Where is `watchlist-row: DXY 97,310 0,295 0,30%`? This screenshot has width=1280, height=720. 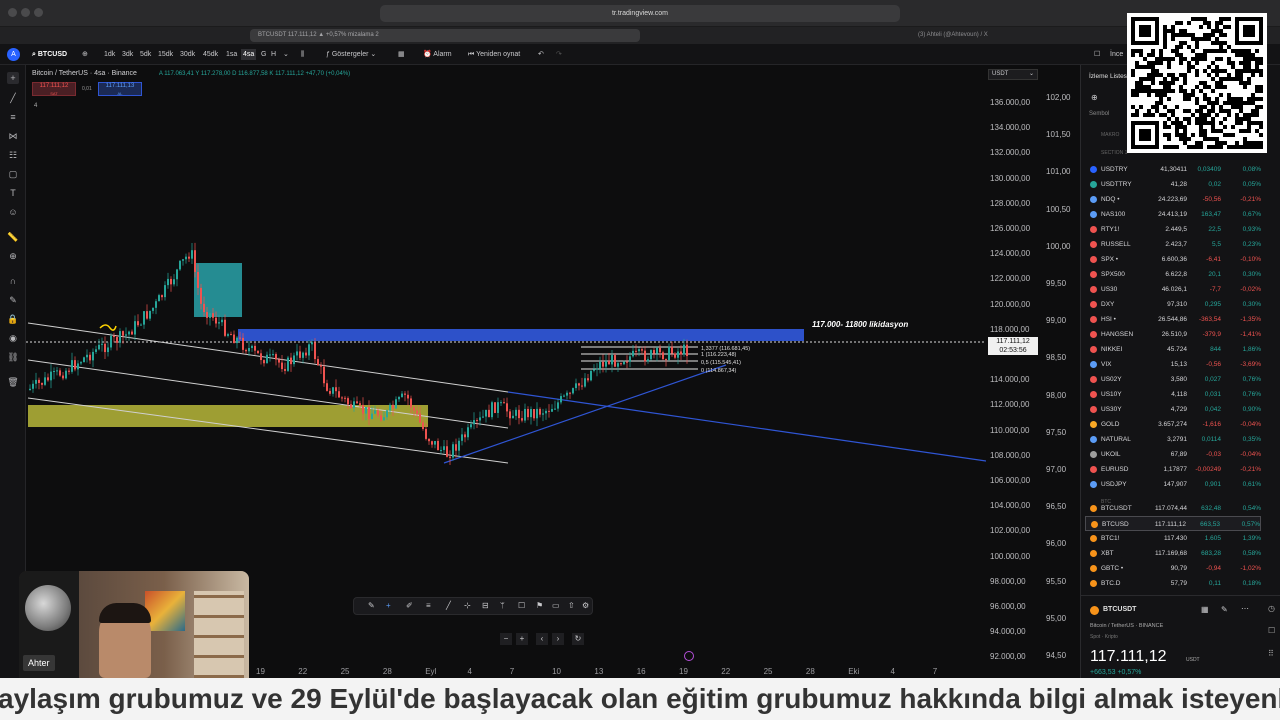
watchlist-row: DXY 97,310 0,295 0,30% is located at coordinates (1173, 304).